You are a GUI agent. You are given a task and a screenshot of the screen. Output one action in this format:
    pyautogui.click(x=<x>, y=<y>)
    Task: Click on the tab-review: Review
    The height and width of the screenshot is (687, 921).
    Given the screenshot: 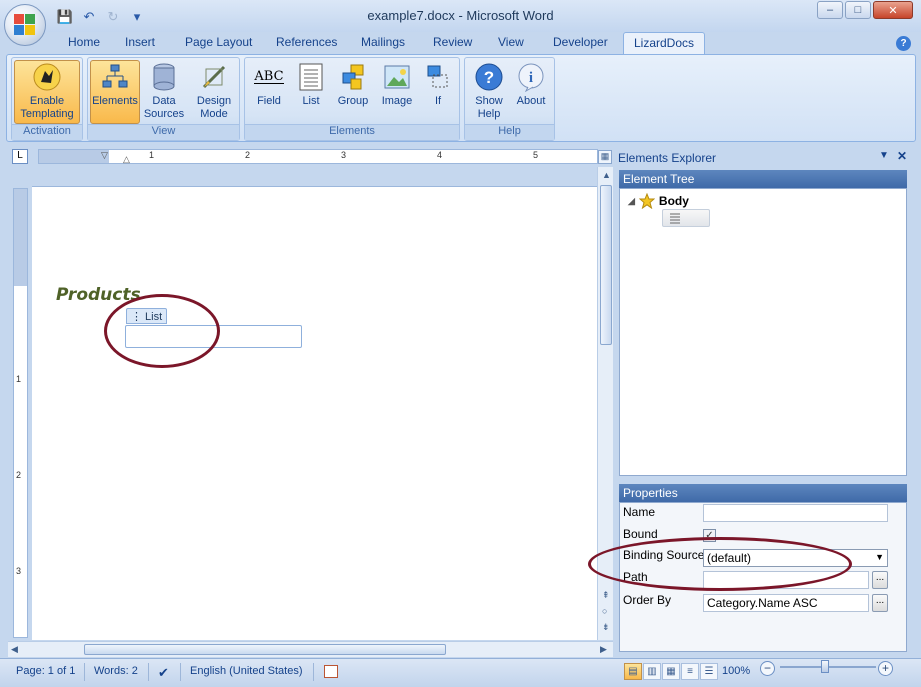 What is the action you would take?
    pyautogui.click(x=452, y=42)
    